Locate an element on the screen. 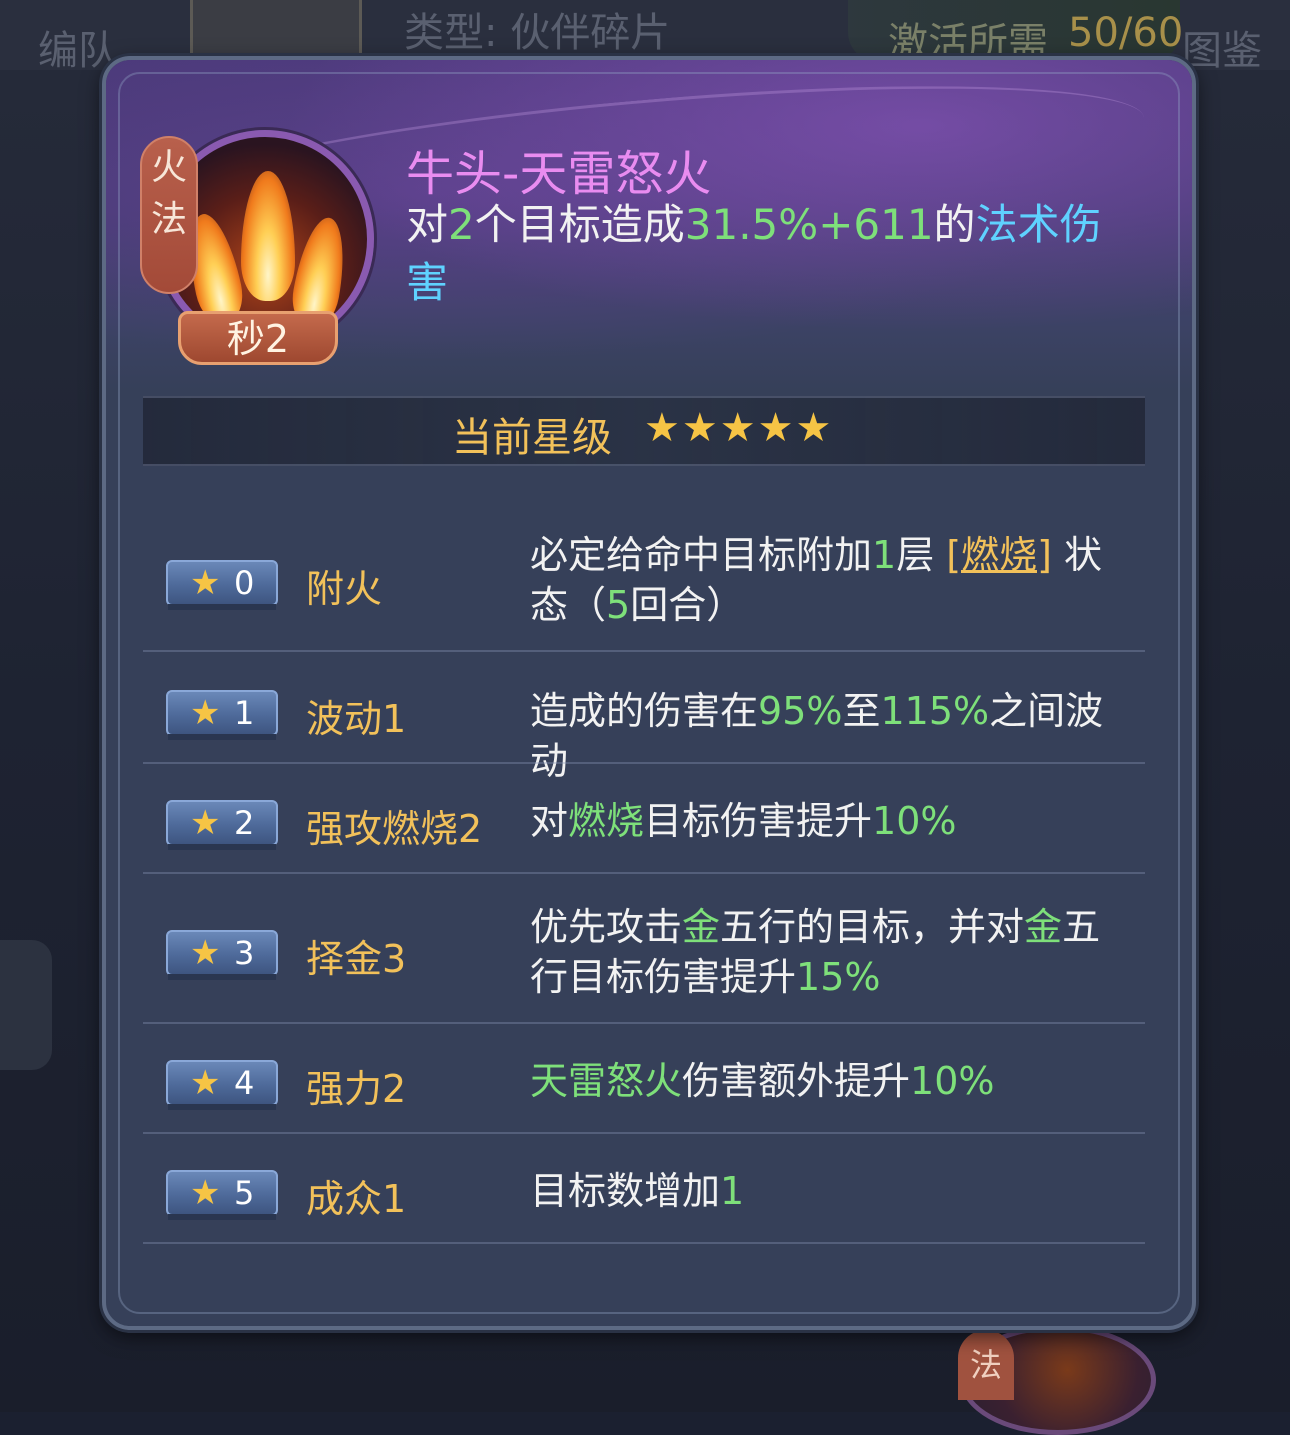 The width and height of the screenshot is (1290, 1435). trait-effect: 目标数增加1 is located at coordinates (830, 1191).